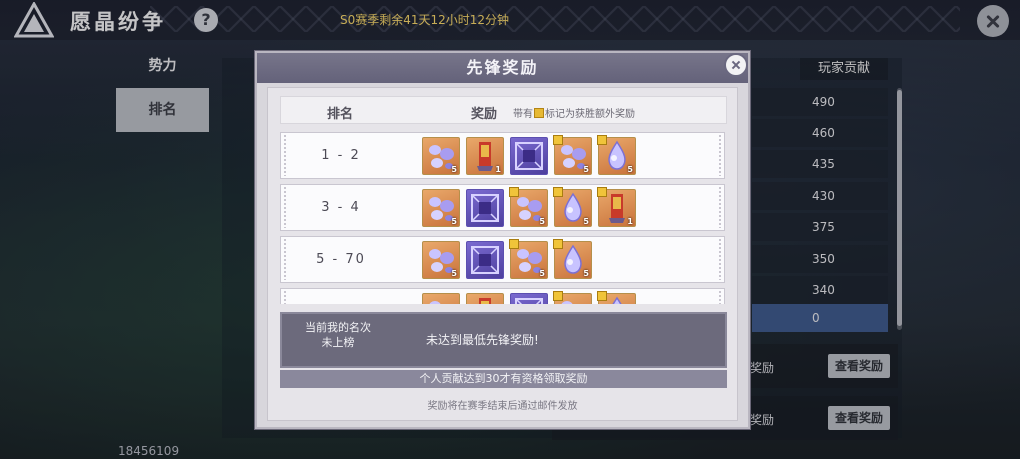  I want to click on bonus-note-prefix: 带有, so click(523, 114).